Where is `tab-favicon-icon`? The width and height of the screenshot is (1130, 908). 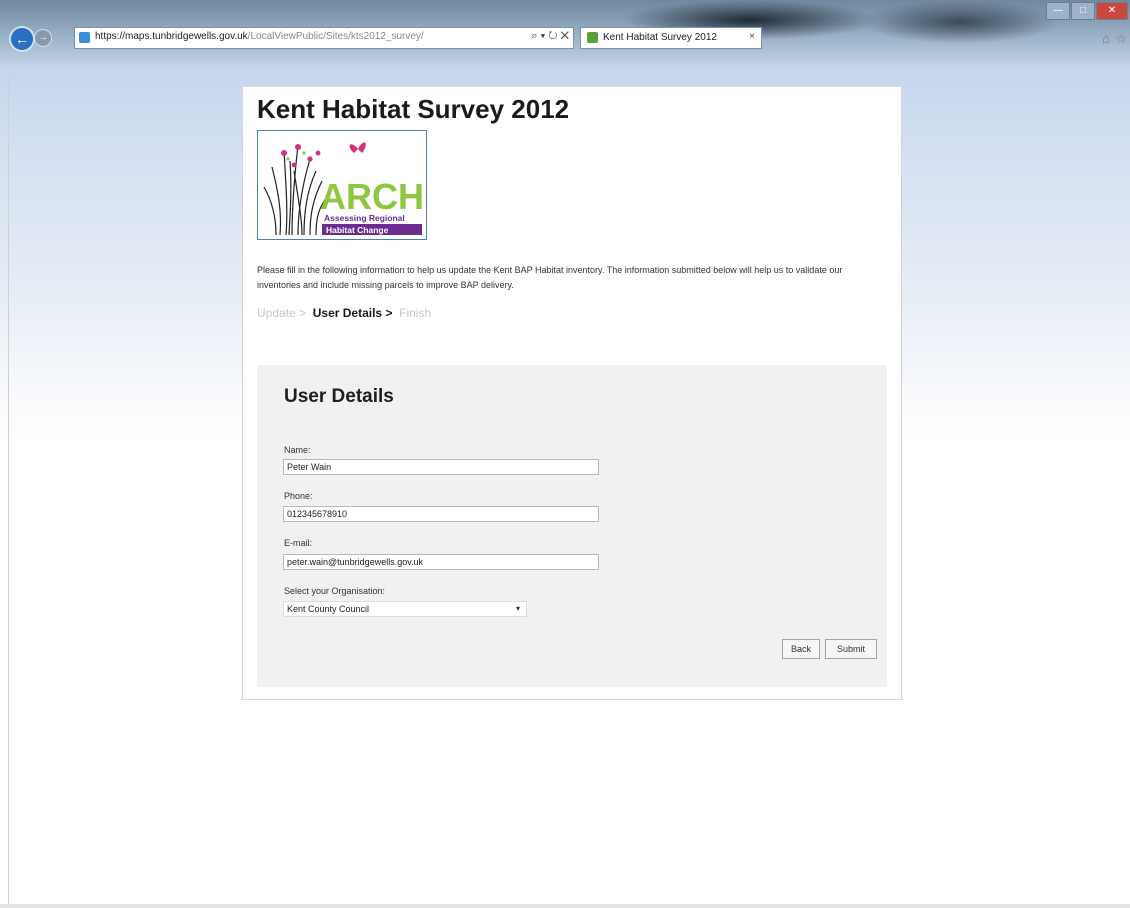
tab-favicon-icon is located at coordinates (592, 37).